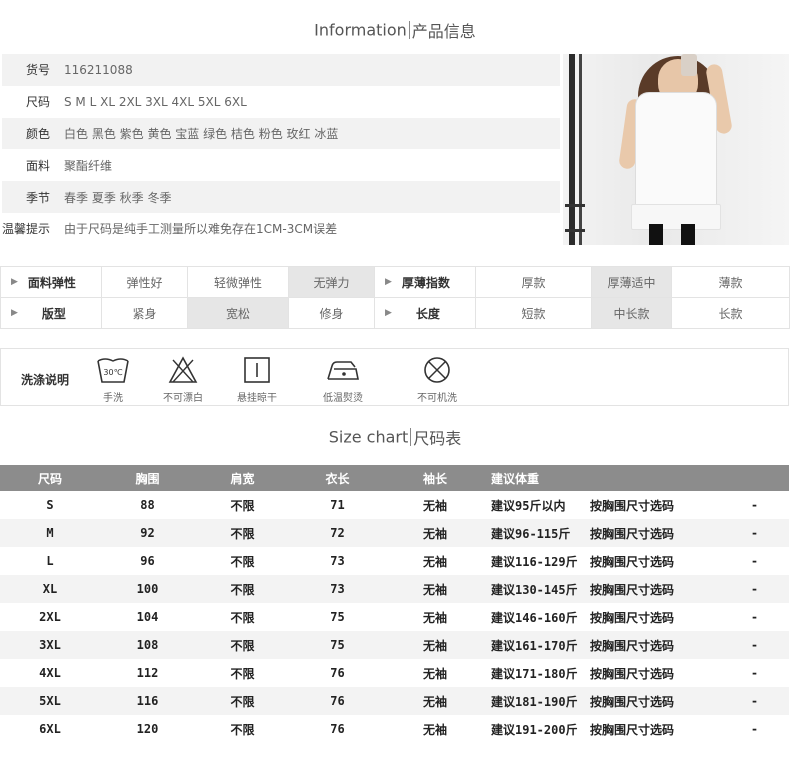 The image size is (790, 769). What do you see at coordinates (534, 561) in the screenshot?
I see `size-cell: 建议116-129斤` at bounding box center [534, 561].